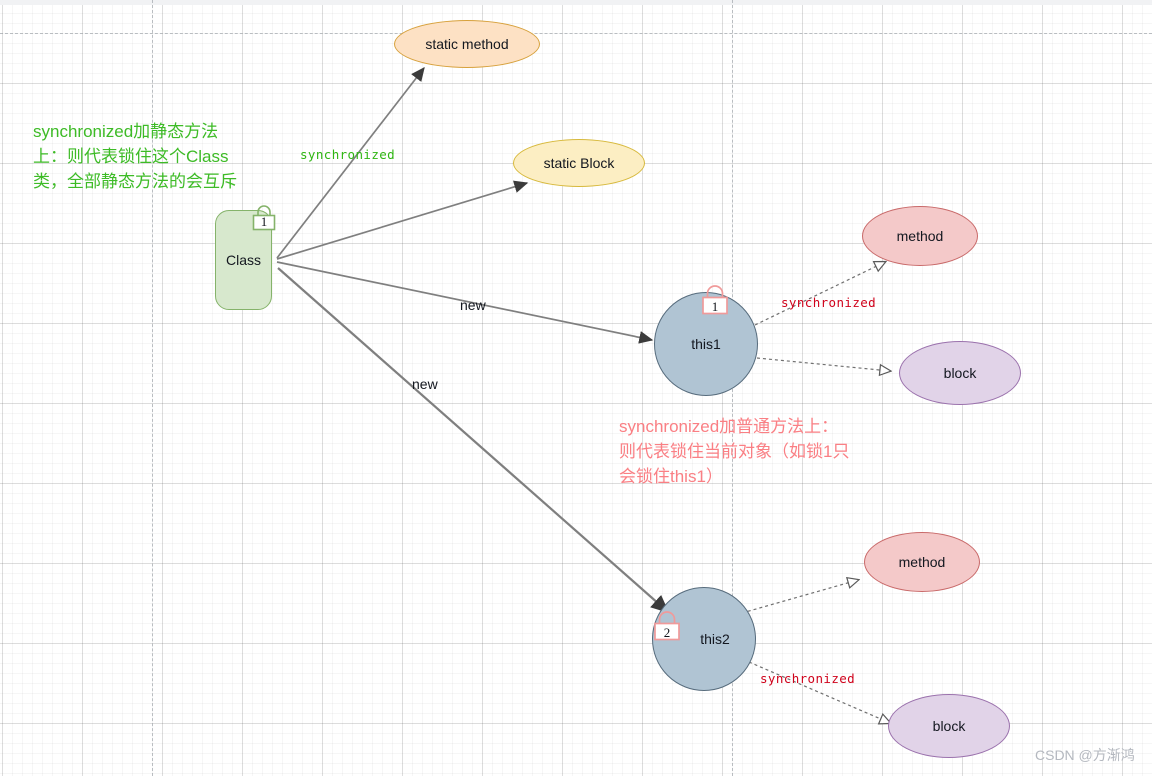  I want to click on node-block-this1: block, so click(960, 373).